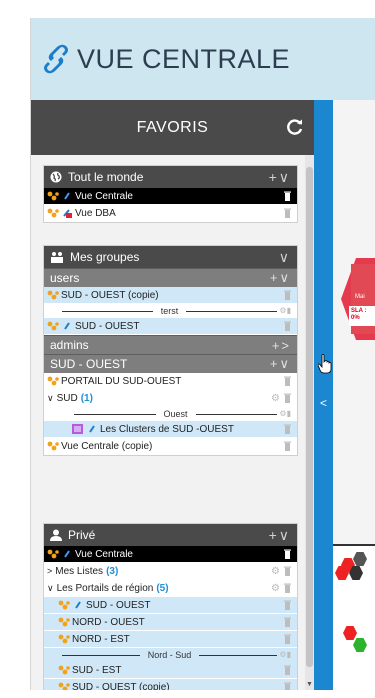 This screenshot has width=375, height=698. Describe the element at coordinates (359, 311) in the screenshot. I see `sla-label: SLA :` at that location.